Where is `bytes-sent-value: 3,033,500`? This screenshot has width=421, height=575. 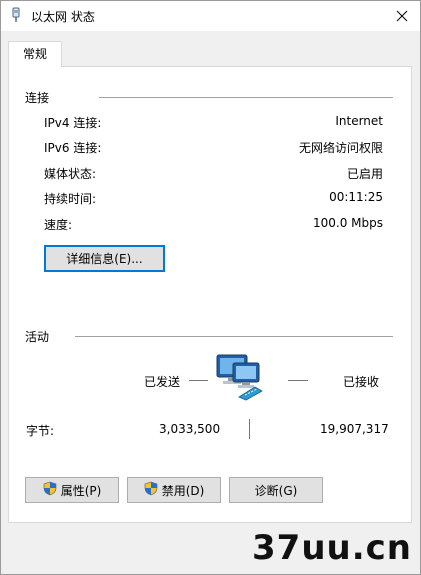 bytes-sent-value: 3,033,500 is located at coordinates (190, 429).